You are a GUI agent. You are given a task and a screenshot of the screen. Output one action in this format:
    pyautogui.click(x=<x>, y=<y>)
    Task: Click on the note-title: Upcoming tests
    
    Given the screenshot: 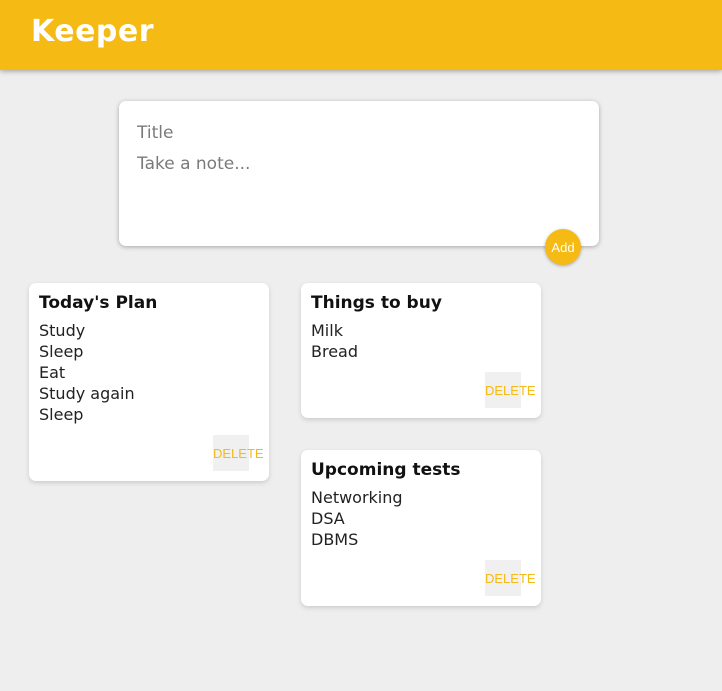 What is the action you would take?
    pyautogui.click(x=386, y=470)
    